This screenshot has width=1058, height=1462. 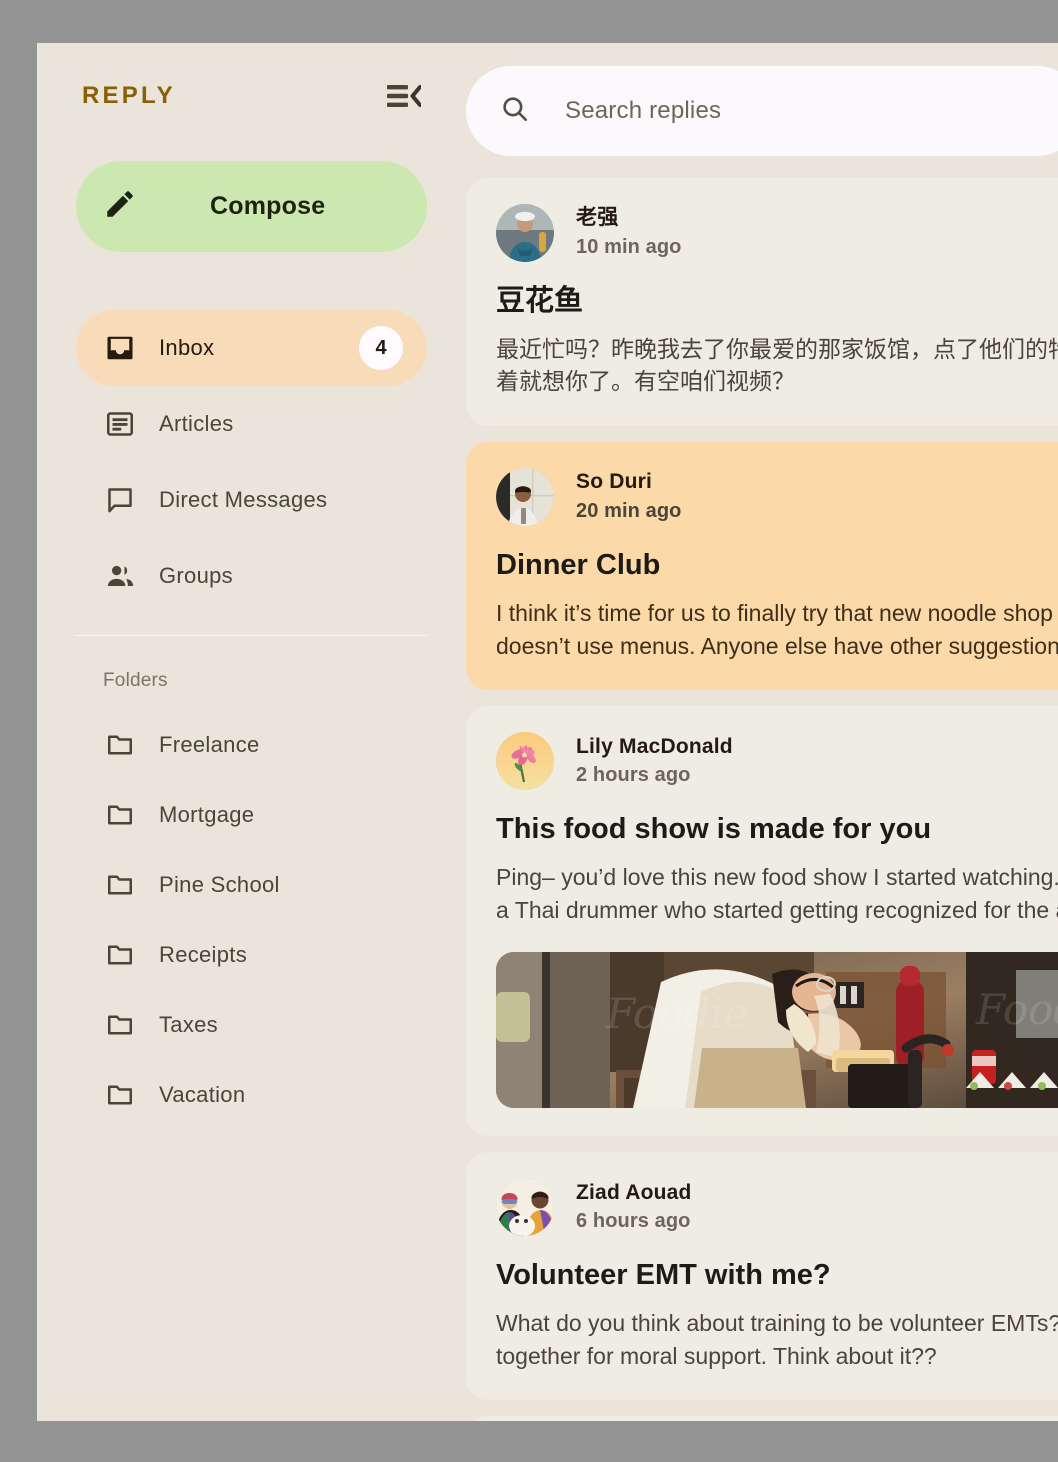 I want to click on search-placeholder-text: Search replies, so click(x=643, y=110).